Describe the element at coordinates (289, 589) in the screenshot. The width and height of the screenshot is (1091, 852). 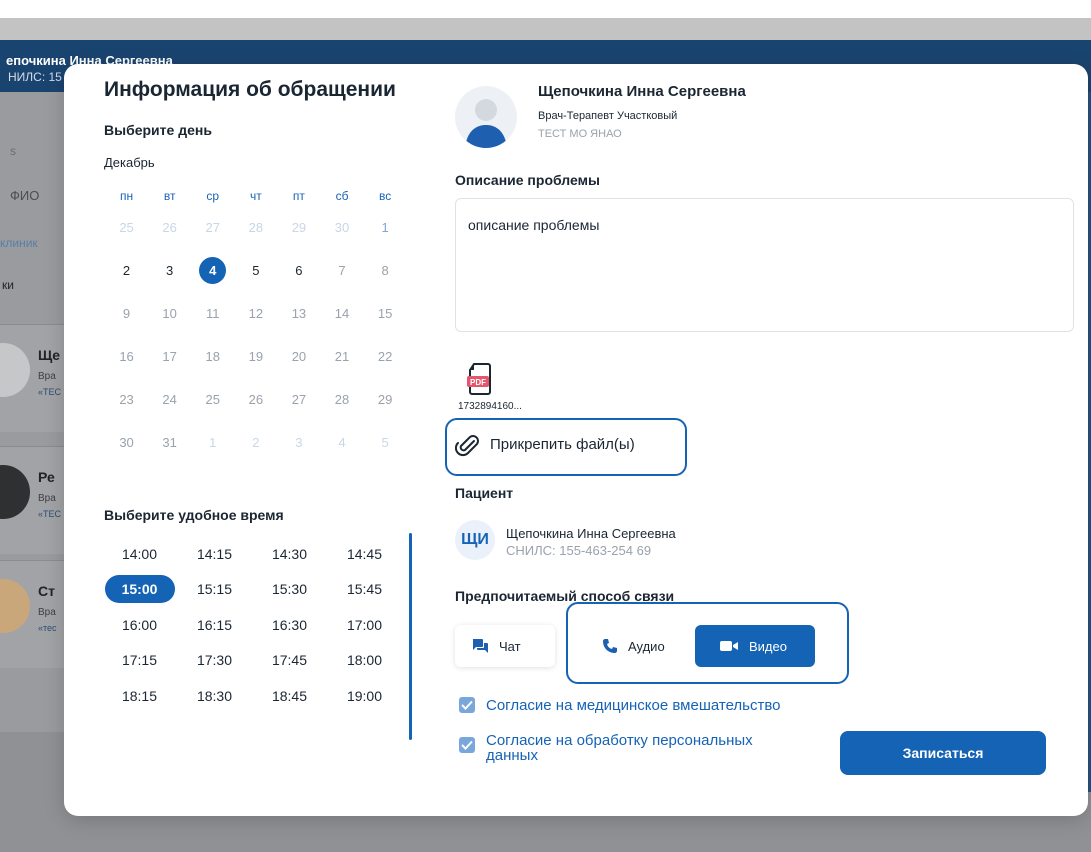
I see `time-slot: 15:30` at that location.